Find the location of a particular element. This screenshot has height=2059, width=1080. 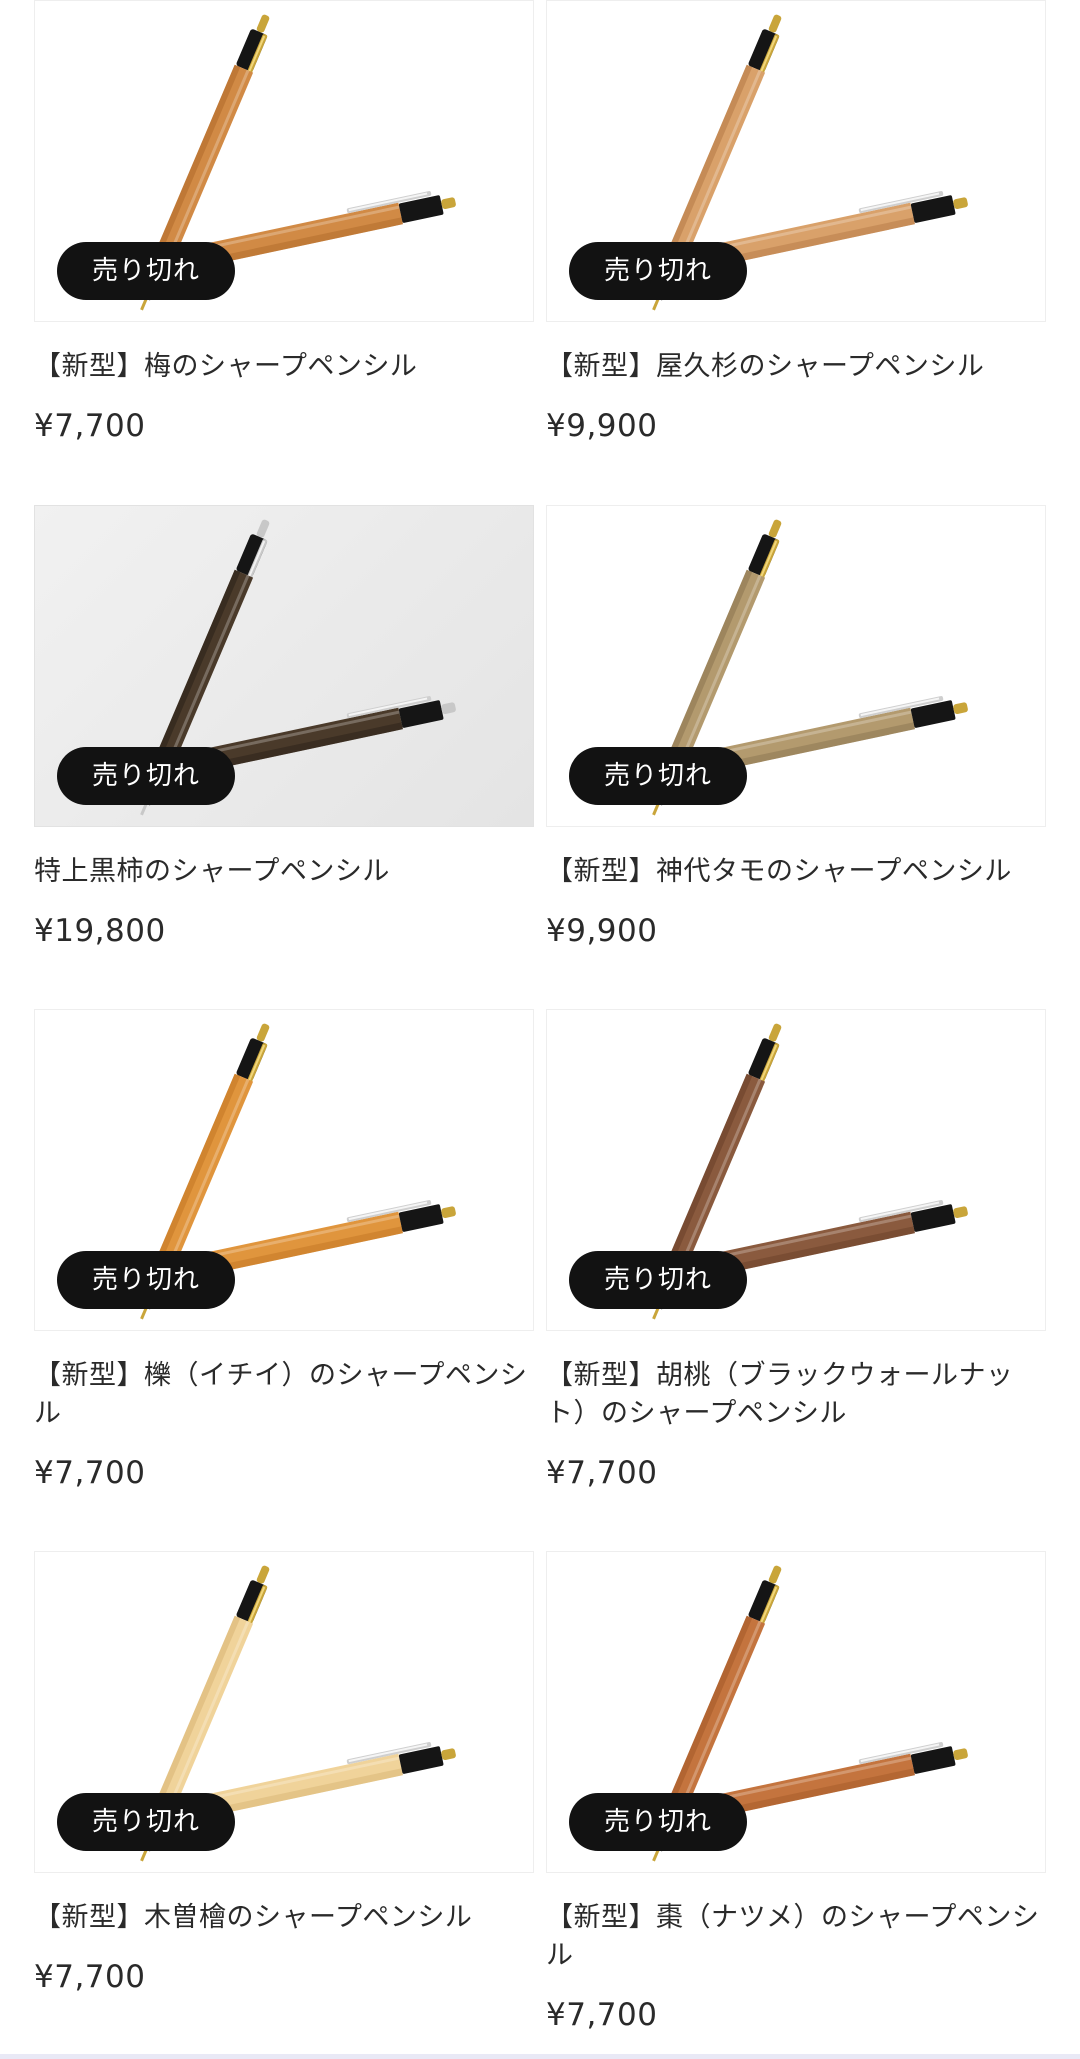

product-card: 売り切れ 【新型】木曽檜のシャープペンシル ¥7,700 is located at coordinates (284, 1774).